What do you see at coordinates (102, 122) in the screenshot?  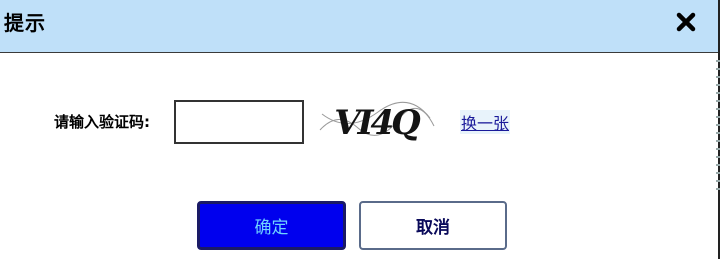 I see `captcha-label: 请输入验证码:` at bounding box center [102, 122].